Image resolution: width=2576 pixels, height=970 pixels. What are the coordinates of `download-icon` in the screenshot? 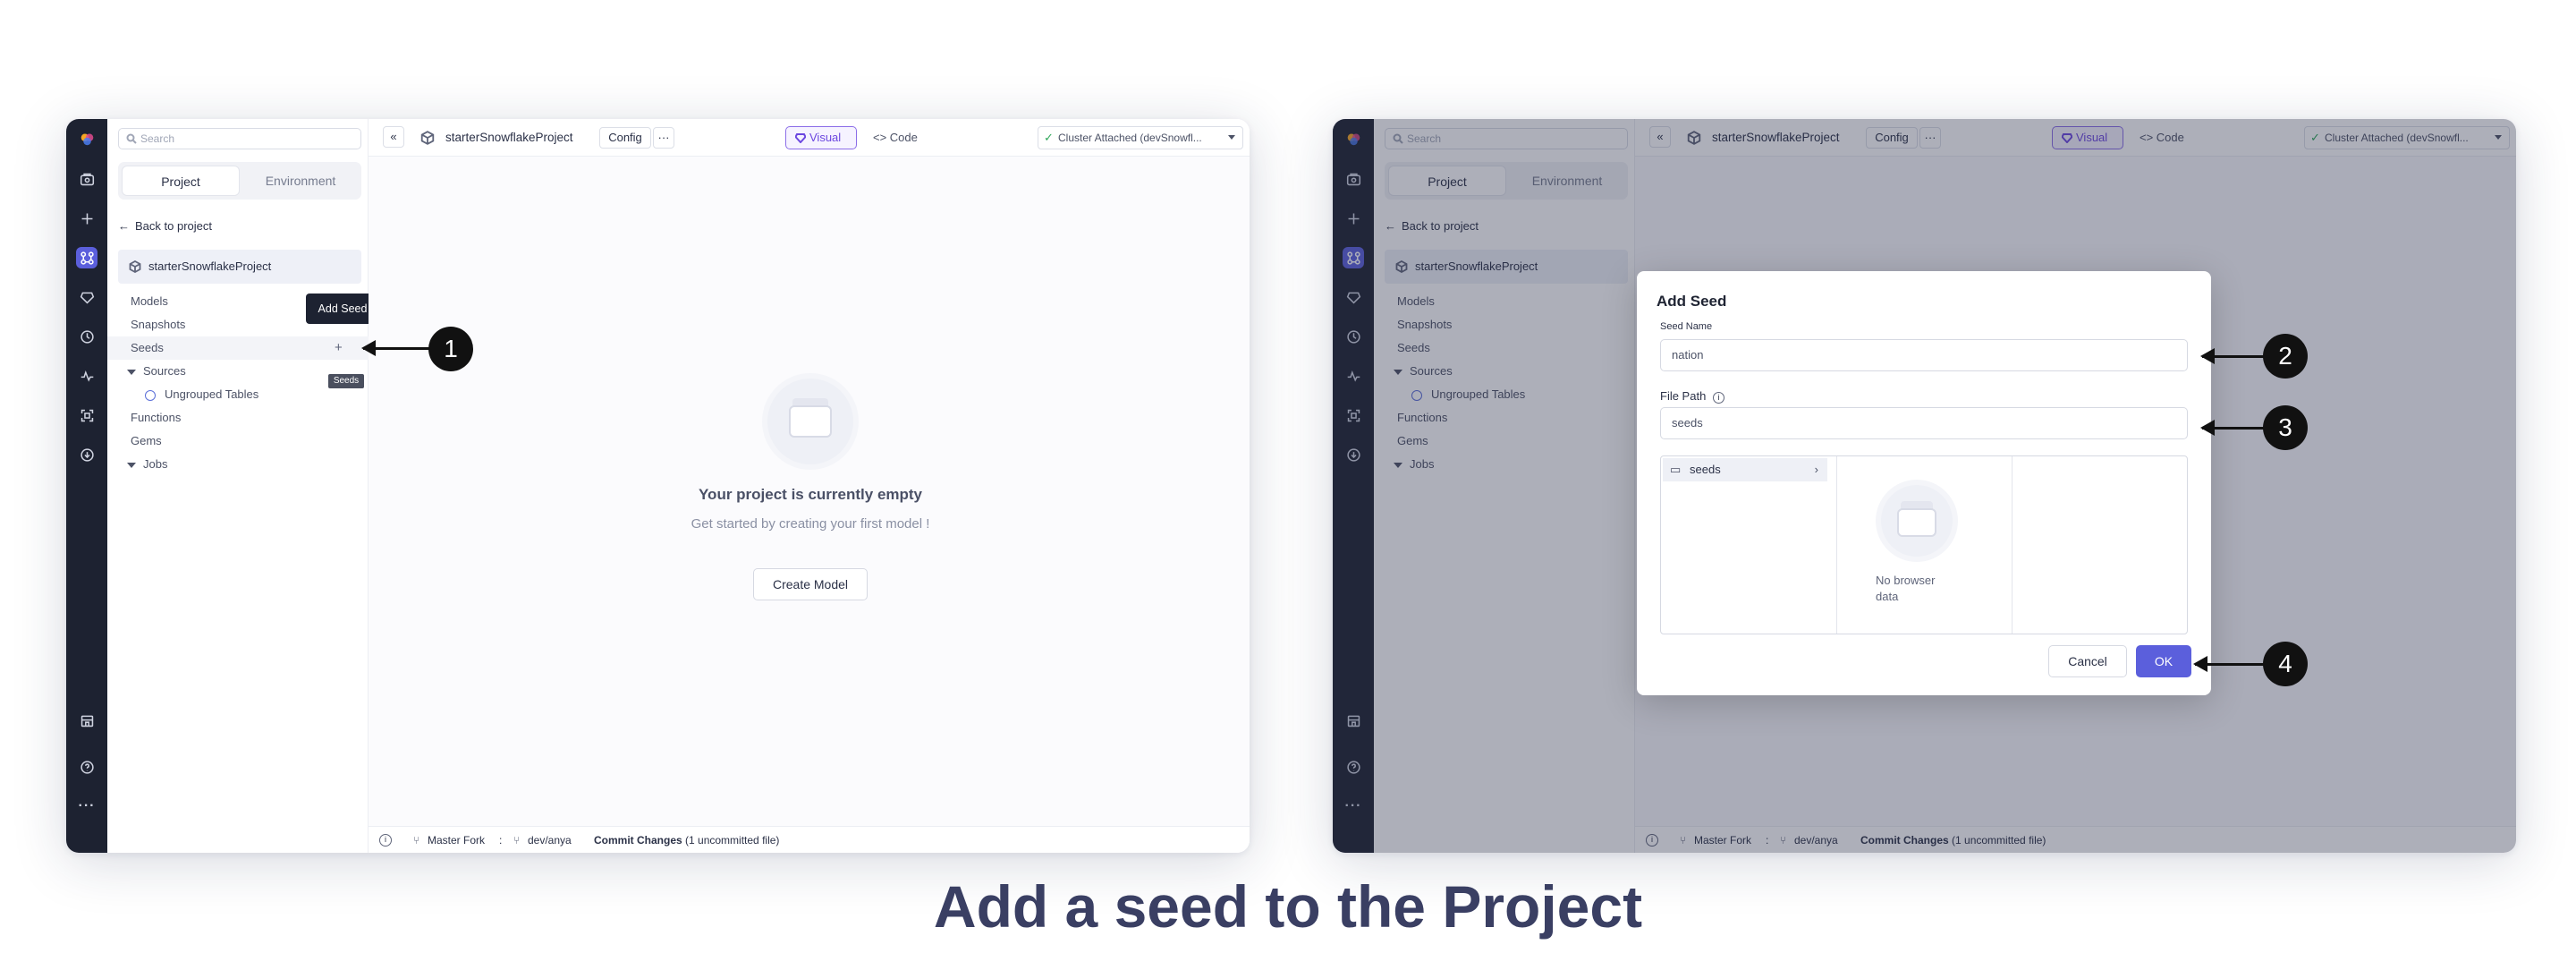 It's located at (86, 454).